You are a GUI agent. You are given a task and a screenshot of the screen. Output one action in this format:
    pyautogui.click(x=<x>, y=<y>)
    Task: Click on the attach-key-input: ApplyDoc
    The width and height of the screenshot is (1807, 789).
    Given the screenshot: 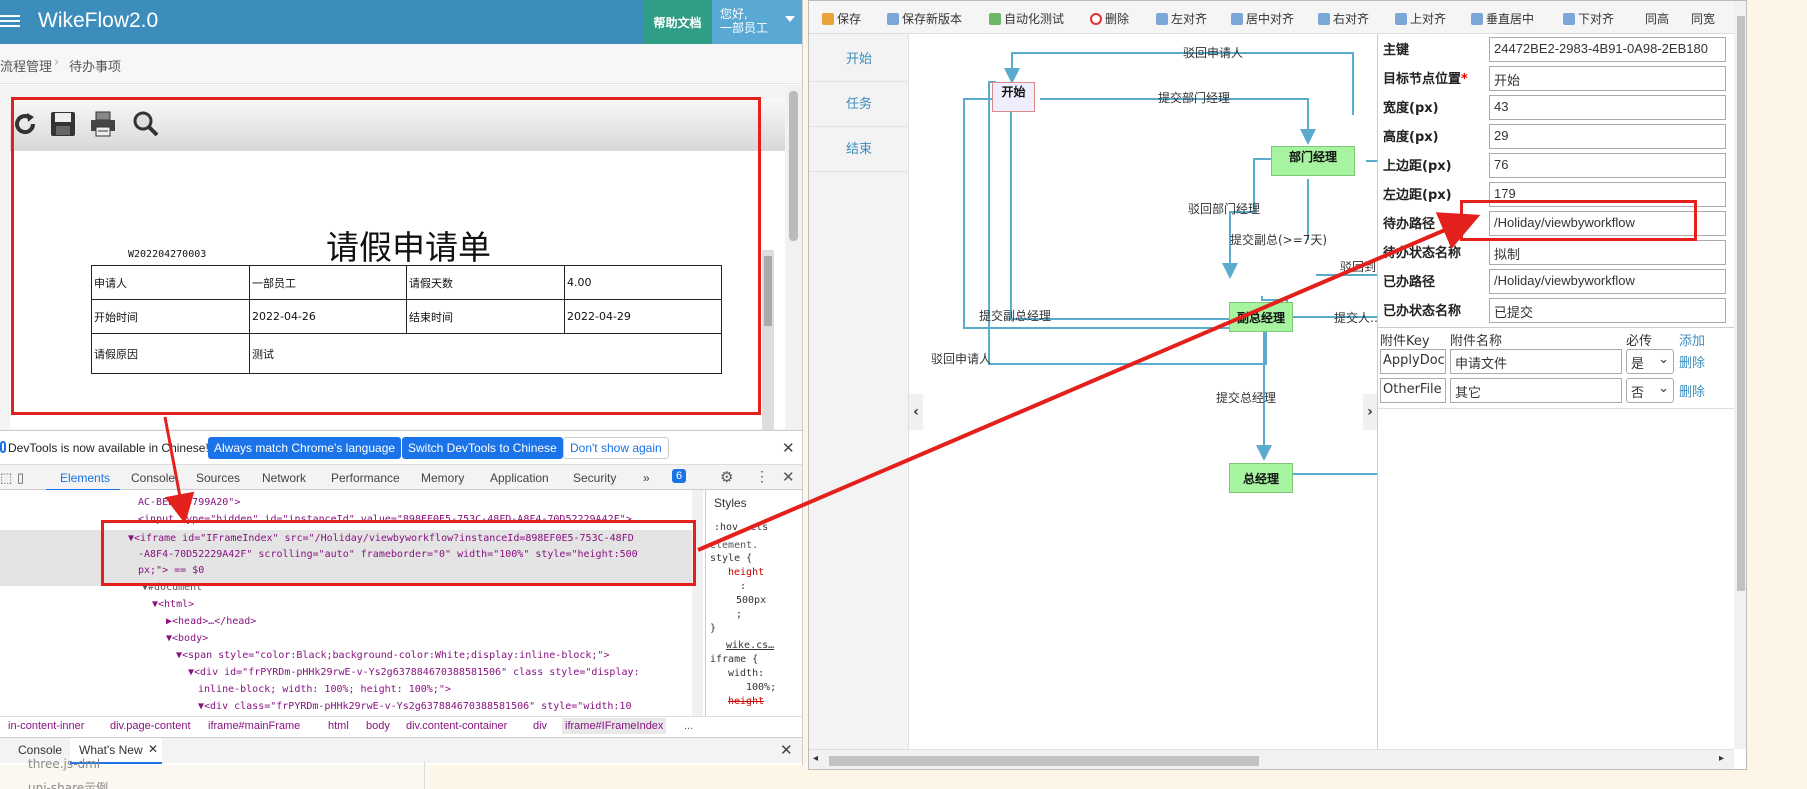 What is the action you would take?
    pyautogui.click(x=1413, y=361)
    